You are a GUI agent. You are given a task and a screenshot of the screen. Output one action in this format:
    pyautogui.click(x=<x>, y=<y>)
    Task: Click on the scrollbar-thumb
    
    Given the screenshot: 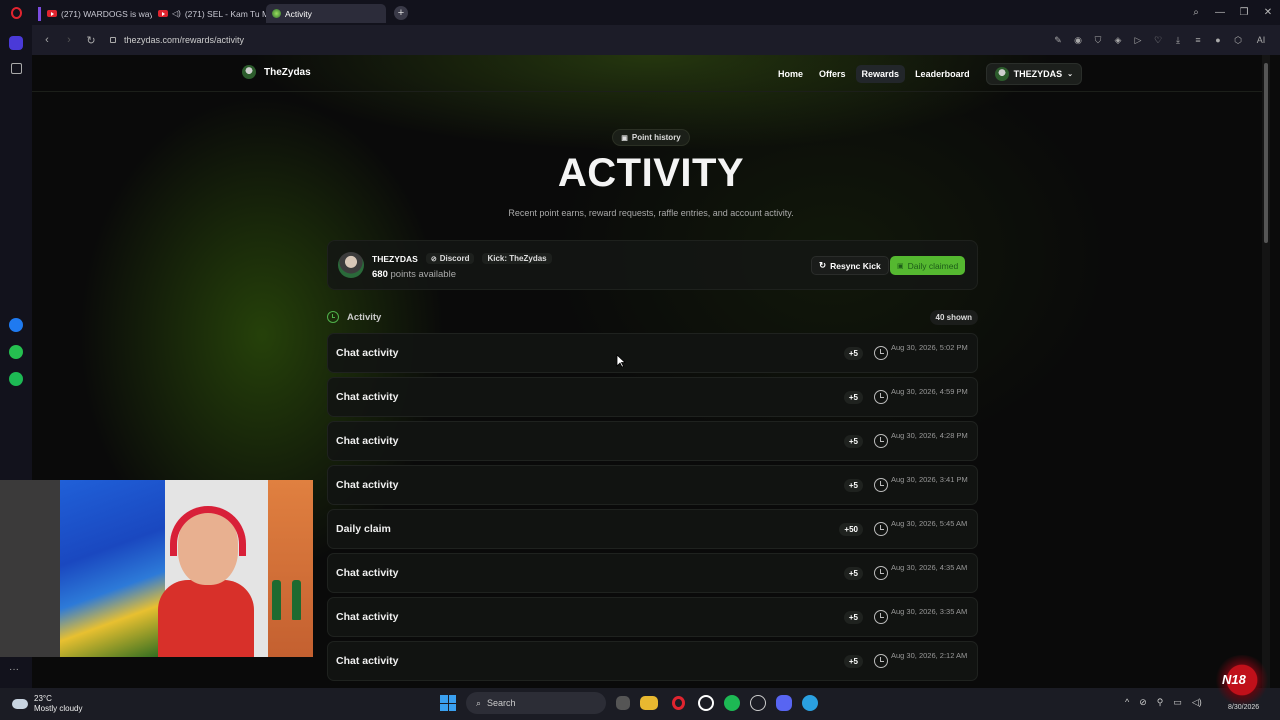 What is the action you would take?
    pyautogui.click(x=1266, y=153)
    